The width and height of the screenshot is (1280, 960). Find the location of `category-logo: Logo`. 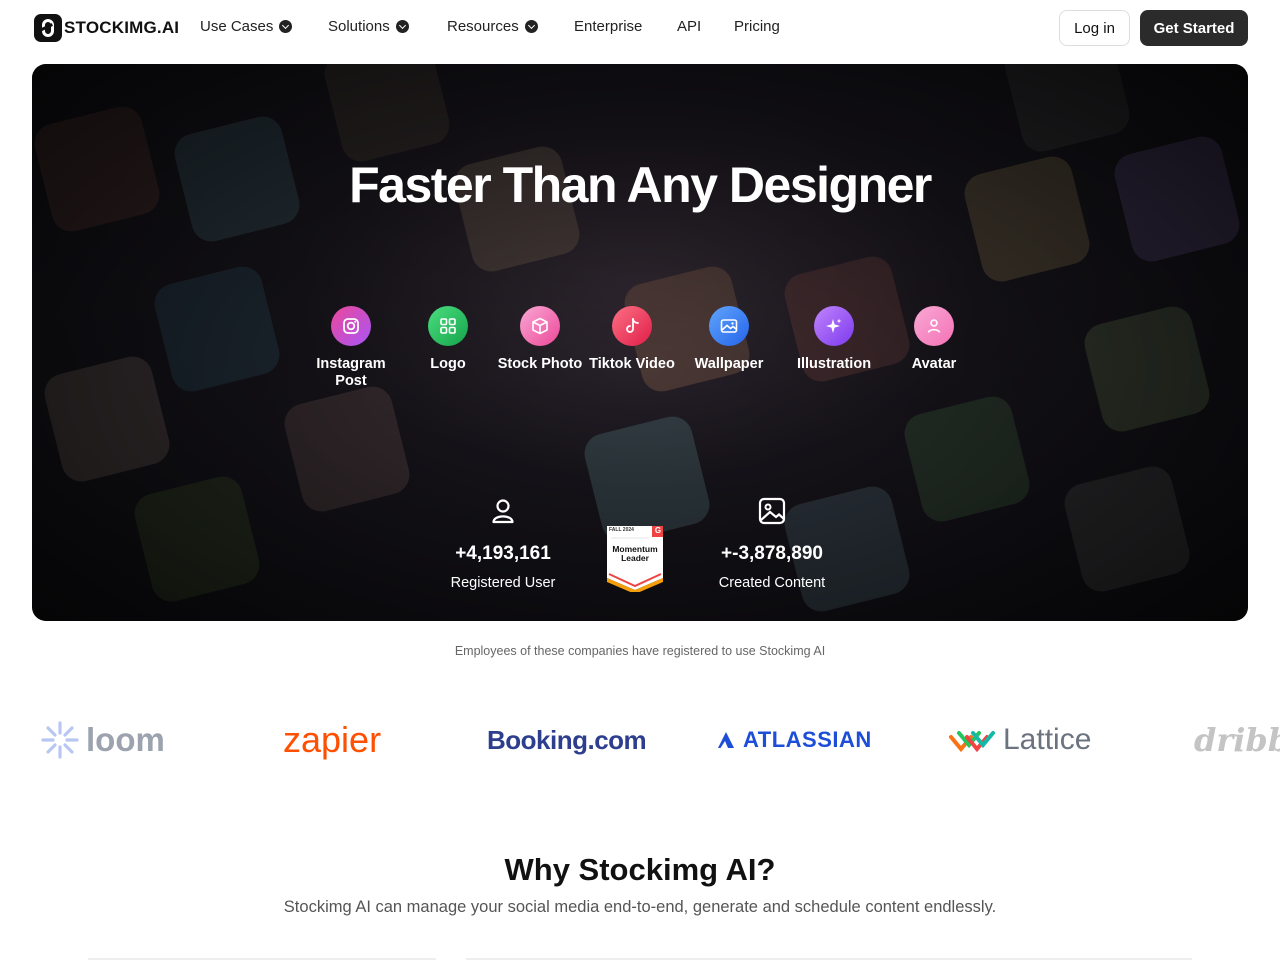

category-logo: Logo is located at coordinates (448, 339).